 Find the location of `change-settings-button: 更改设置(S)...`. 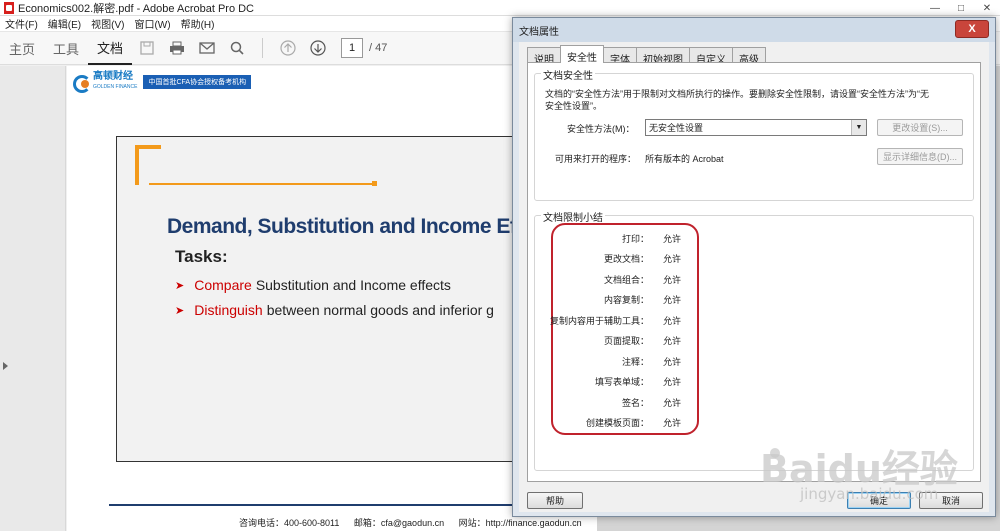

change-settings-button: 更改设置(S)... is located at coordinates (920, 127).